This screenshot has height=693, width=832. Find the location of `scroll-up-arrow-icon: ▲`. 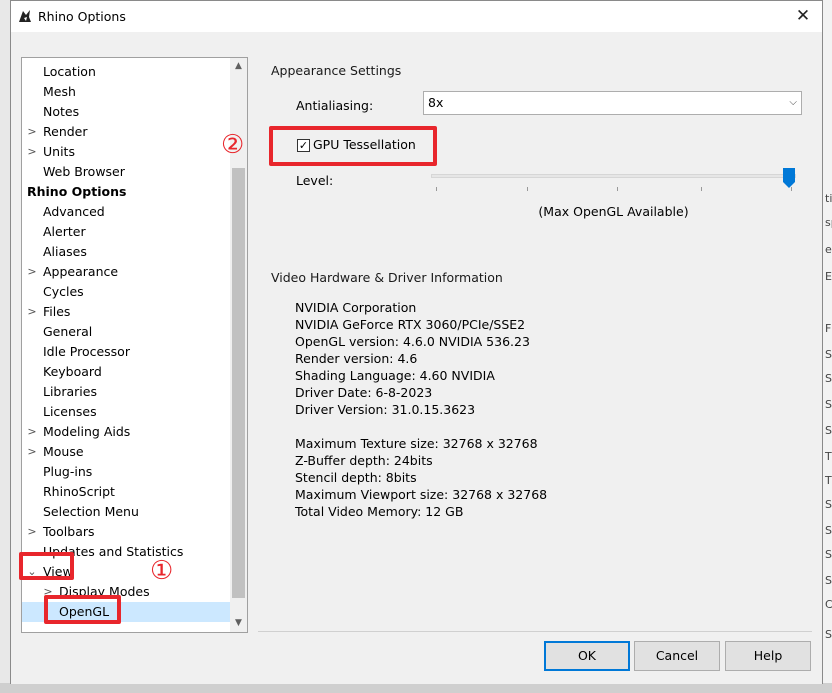

scroll-up-arrow-icon: ▲ is located at coordinates (238, 66).